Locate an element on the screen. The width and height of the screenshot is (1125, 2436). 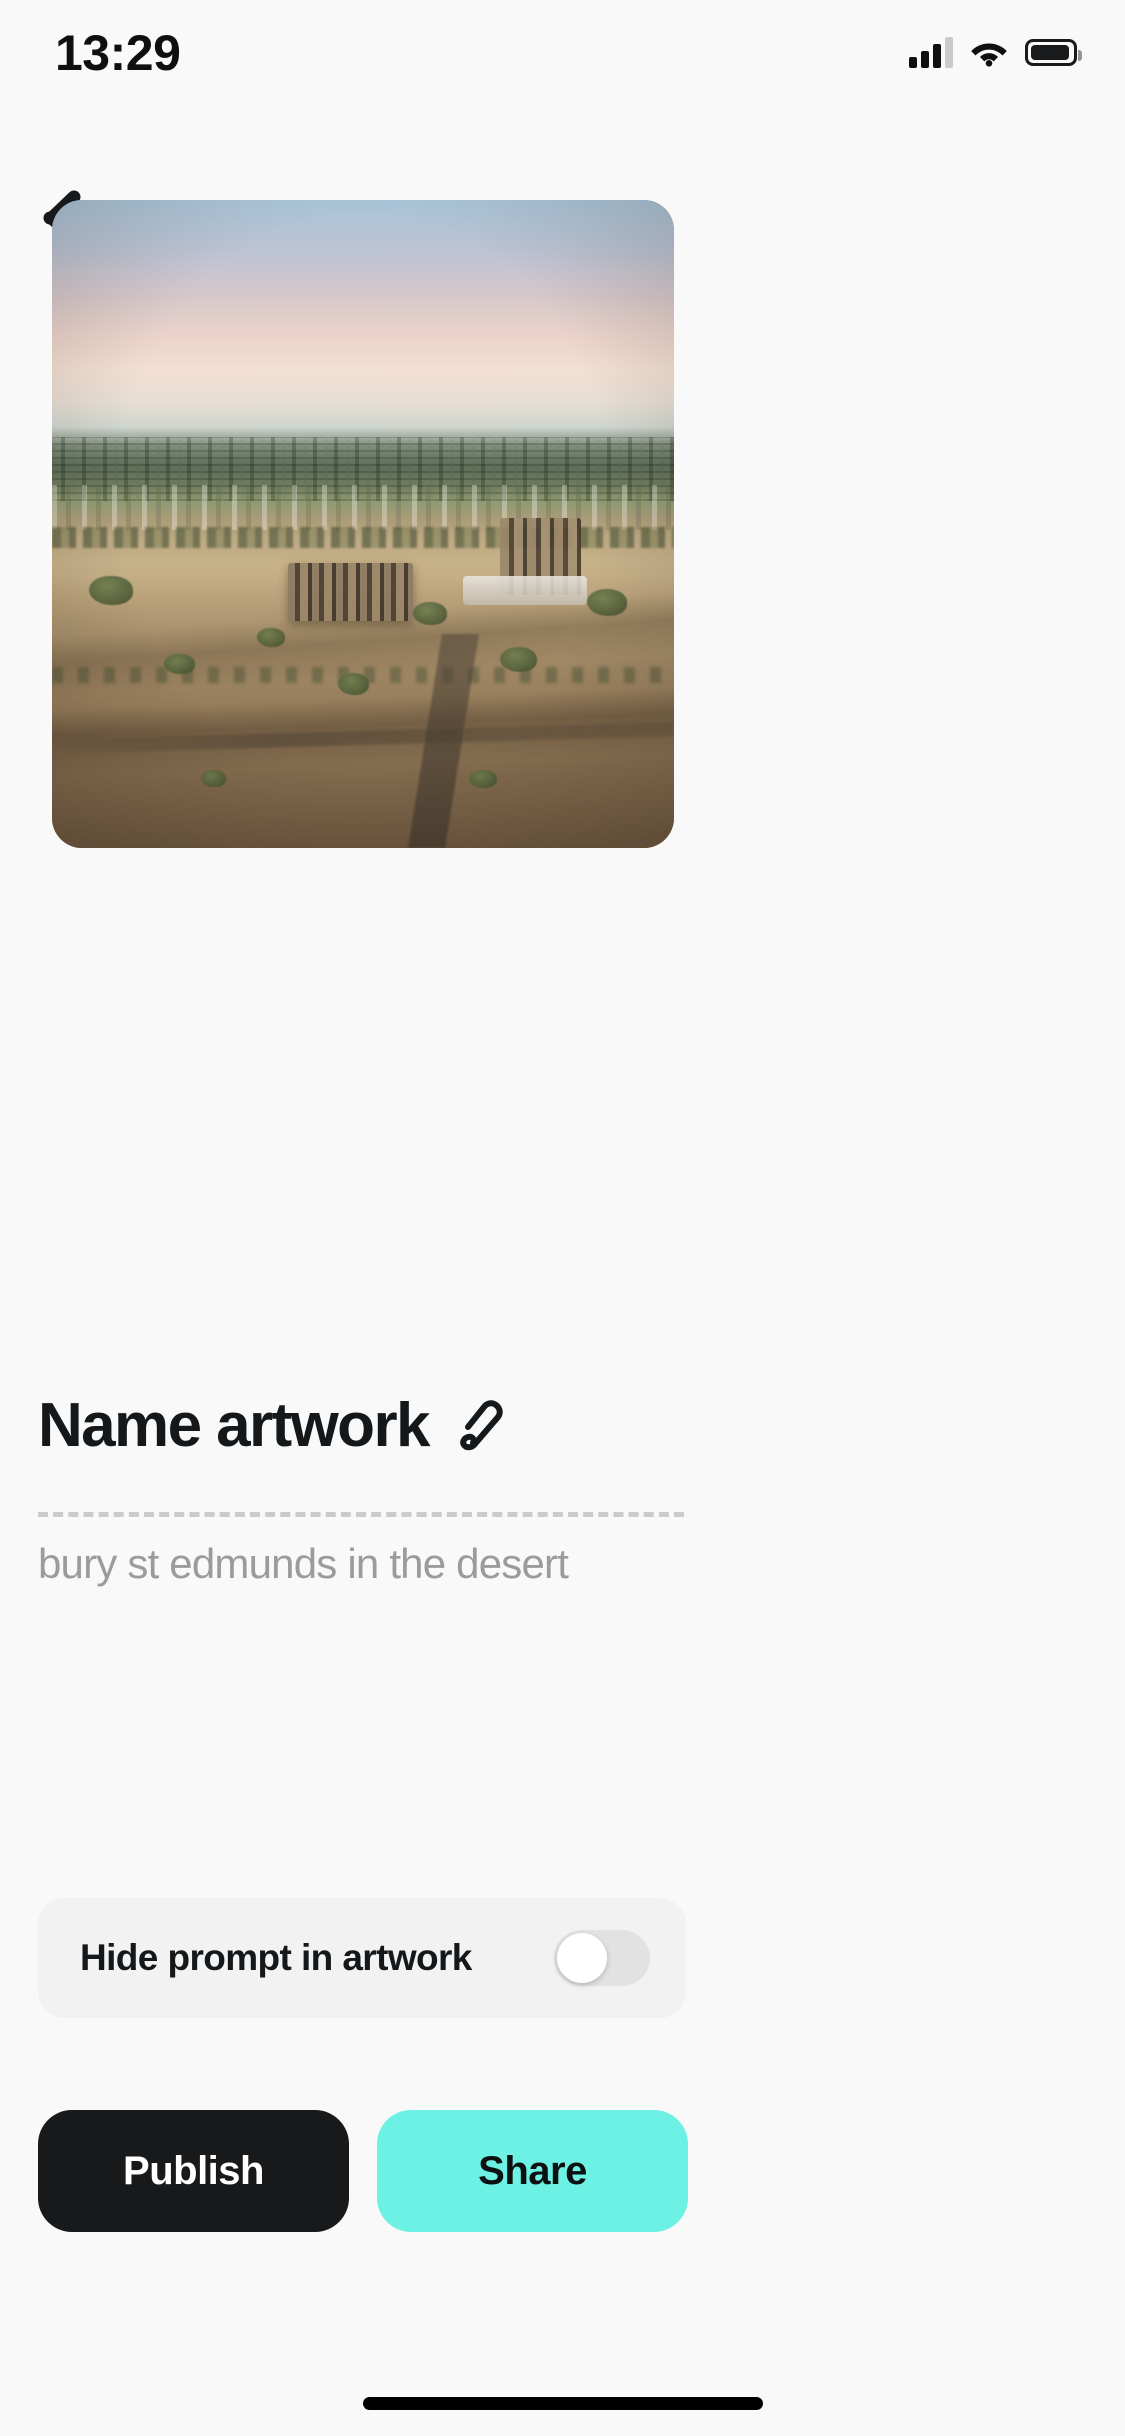
title-dashed-divider is located at coordinates (361, 1514).